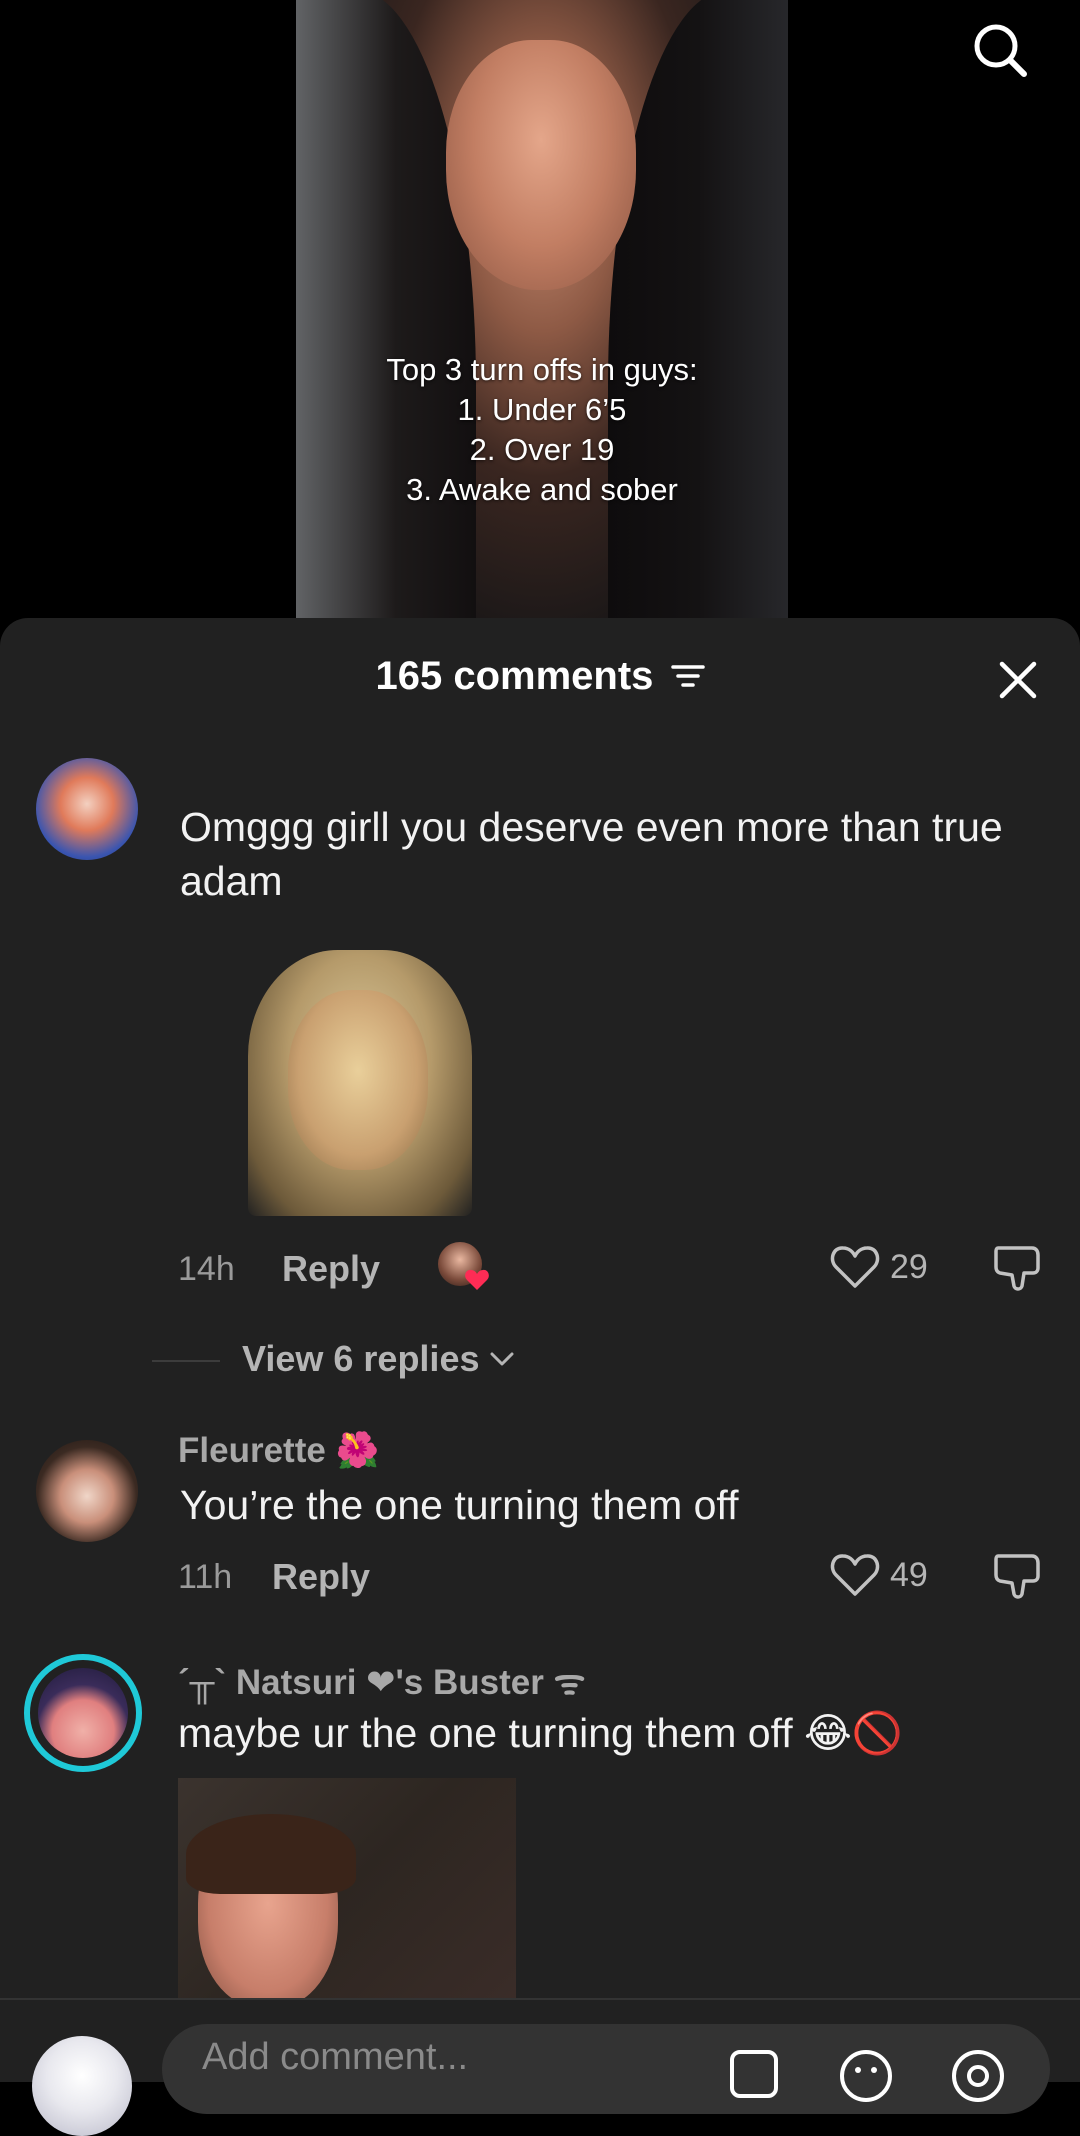 This screenshot has height=2136, width=1080. Describe the element at coordinates (271, 1854) in the screenshot. I see `sticker-figure` at that location.